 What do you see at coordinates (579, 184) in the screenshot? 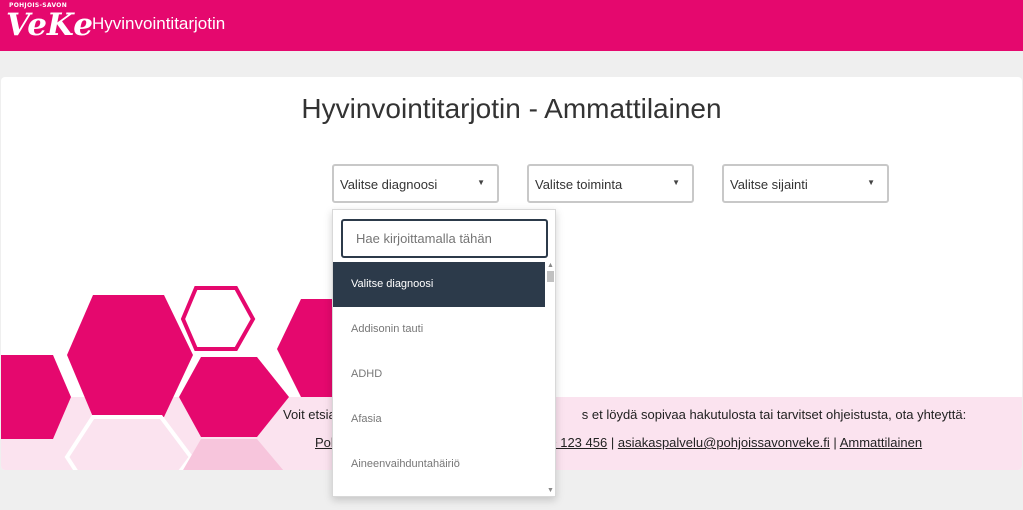
I see `activity-select-label: Valitse toiminta` at bounding box center [579, 184].